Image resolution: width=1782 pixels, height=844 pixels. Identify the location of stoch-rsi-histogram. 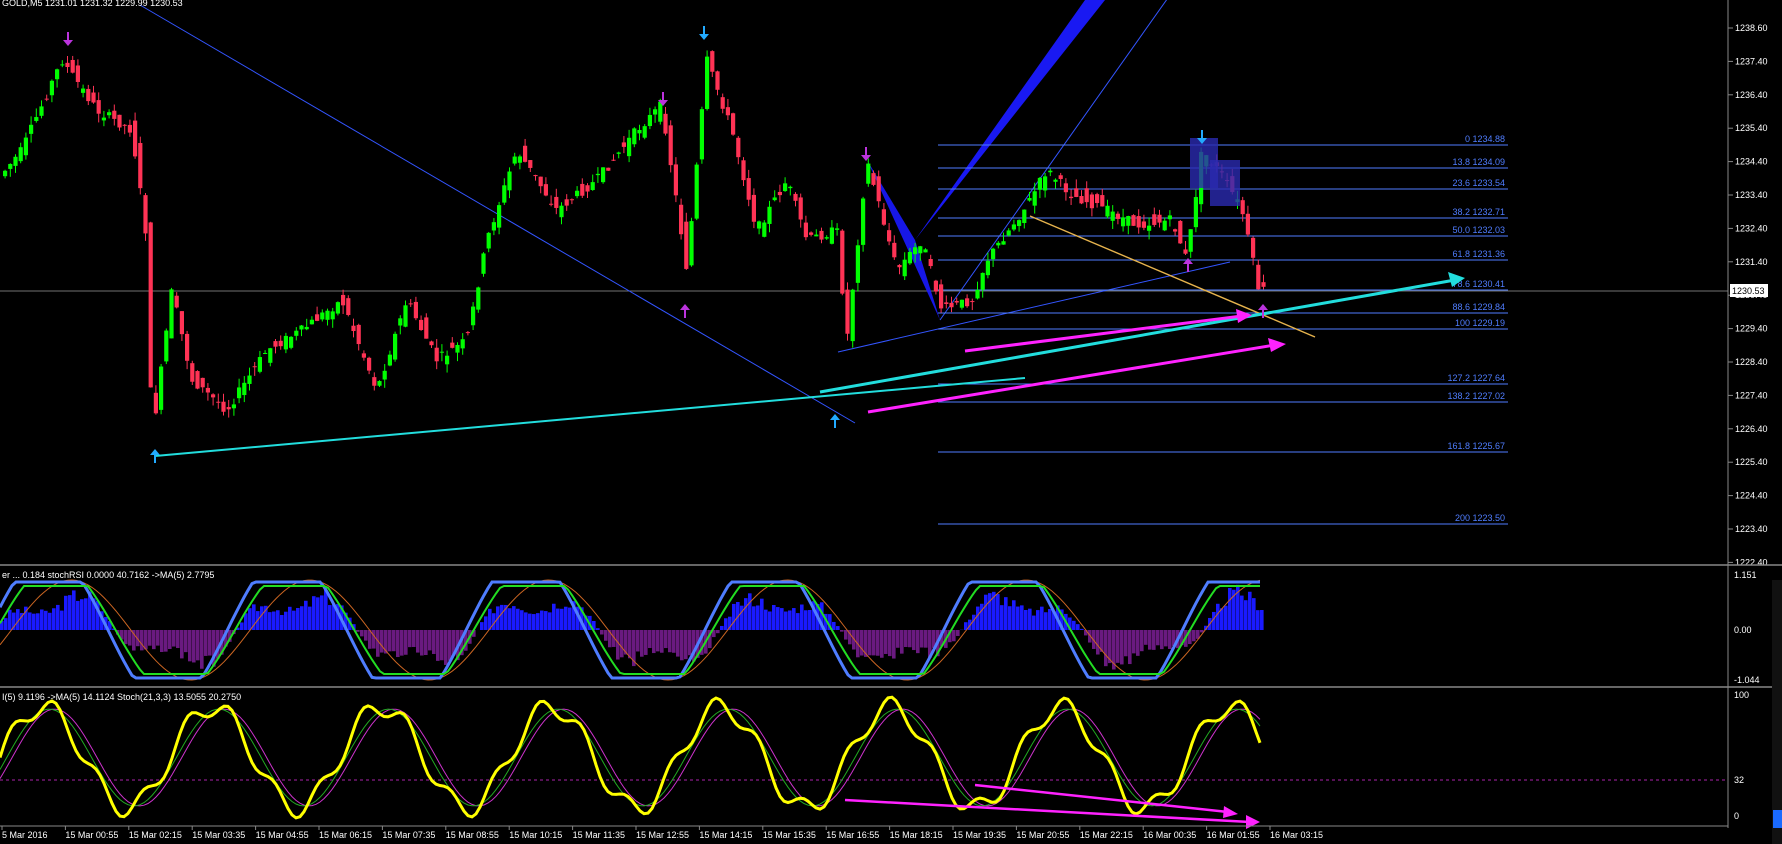
(632, 627).